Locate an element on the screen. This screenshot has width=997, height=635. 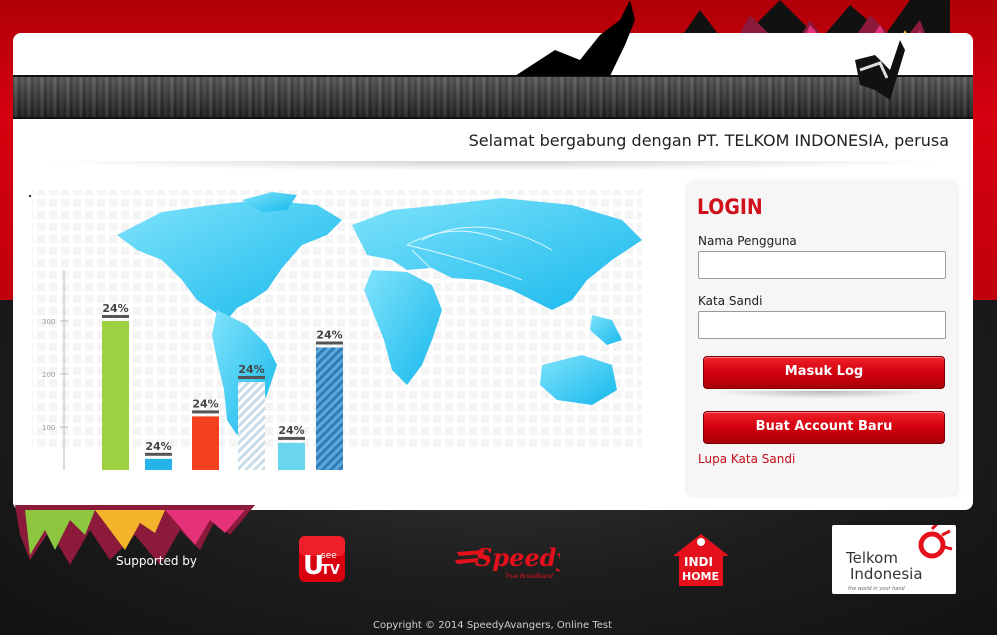
username-input is located at coordinates (822, 265).